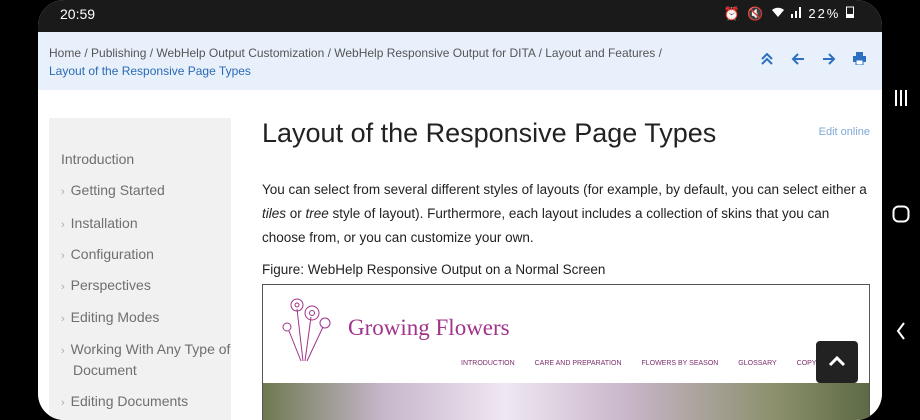 The height and width of the screenshot is (420, 920). I want to click on signal-icon, so click(799, 13).